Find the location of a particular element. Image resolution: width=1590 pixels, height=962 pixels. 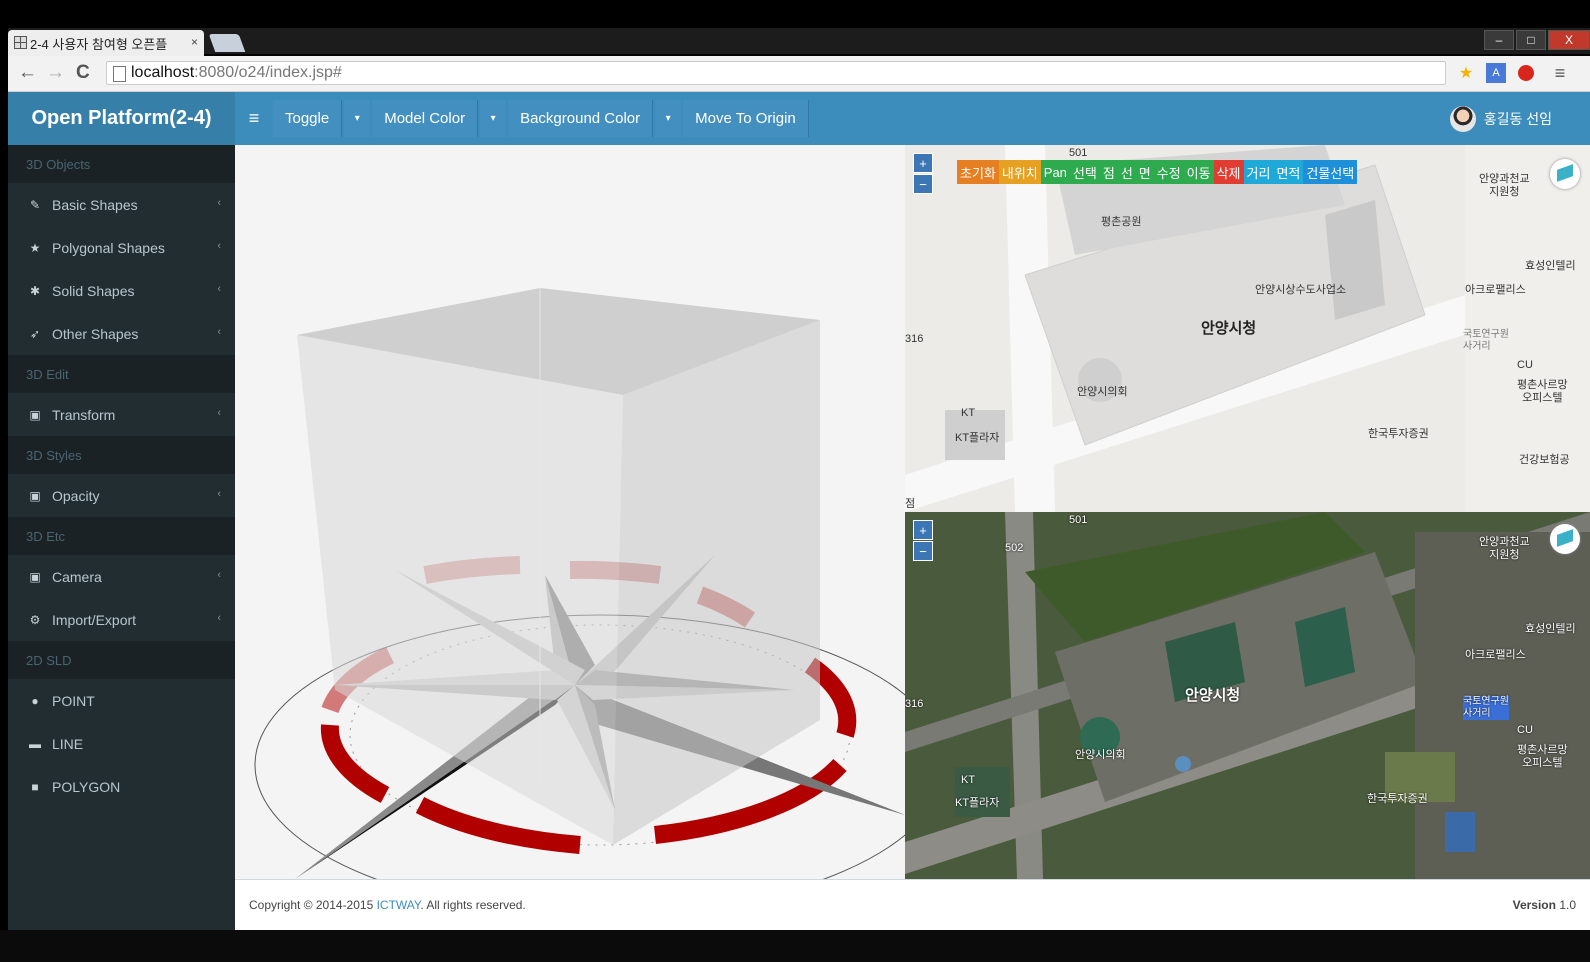

sidebar-item-point: ● POINT is located at coordinates (121, 700).